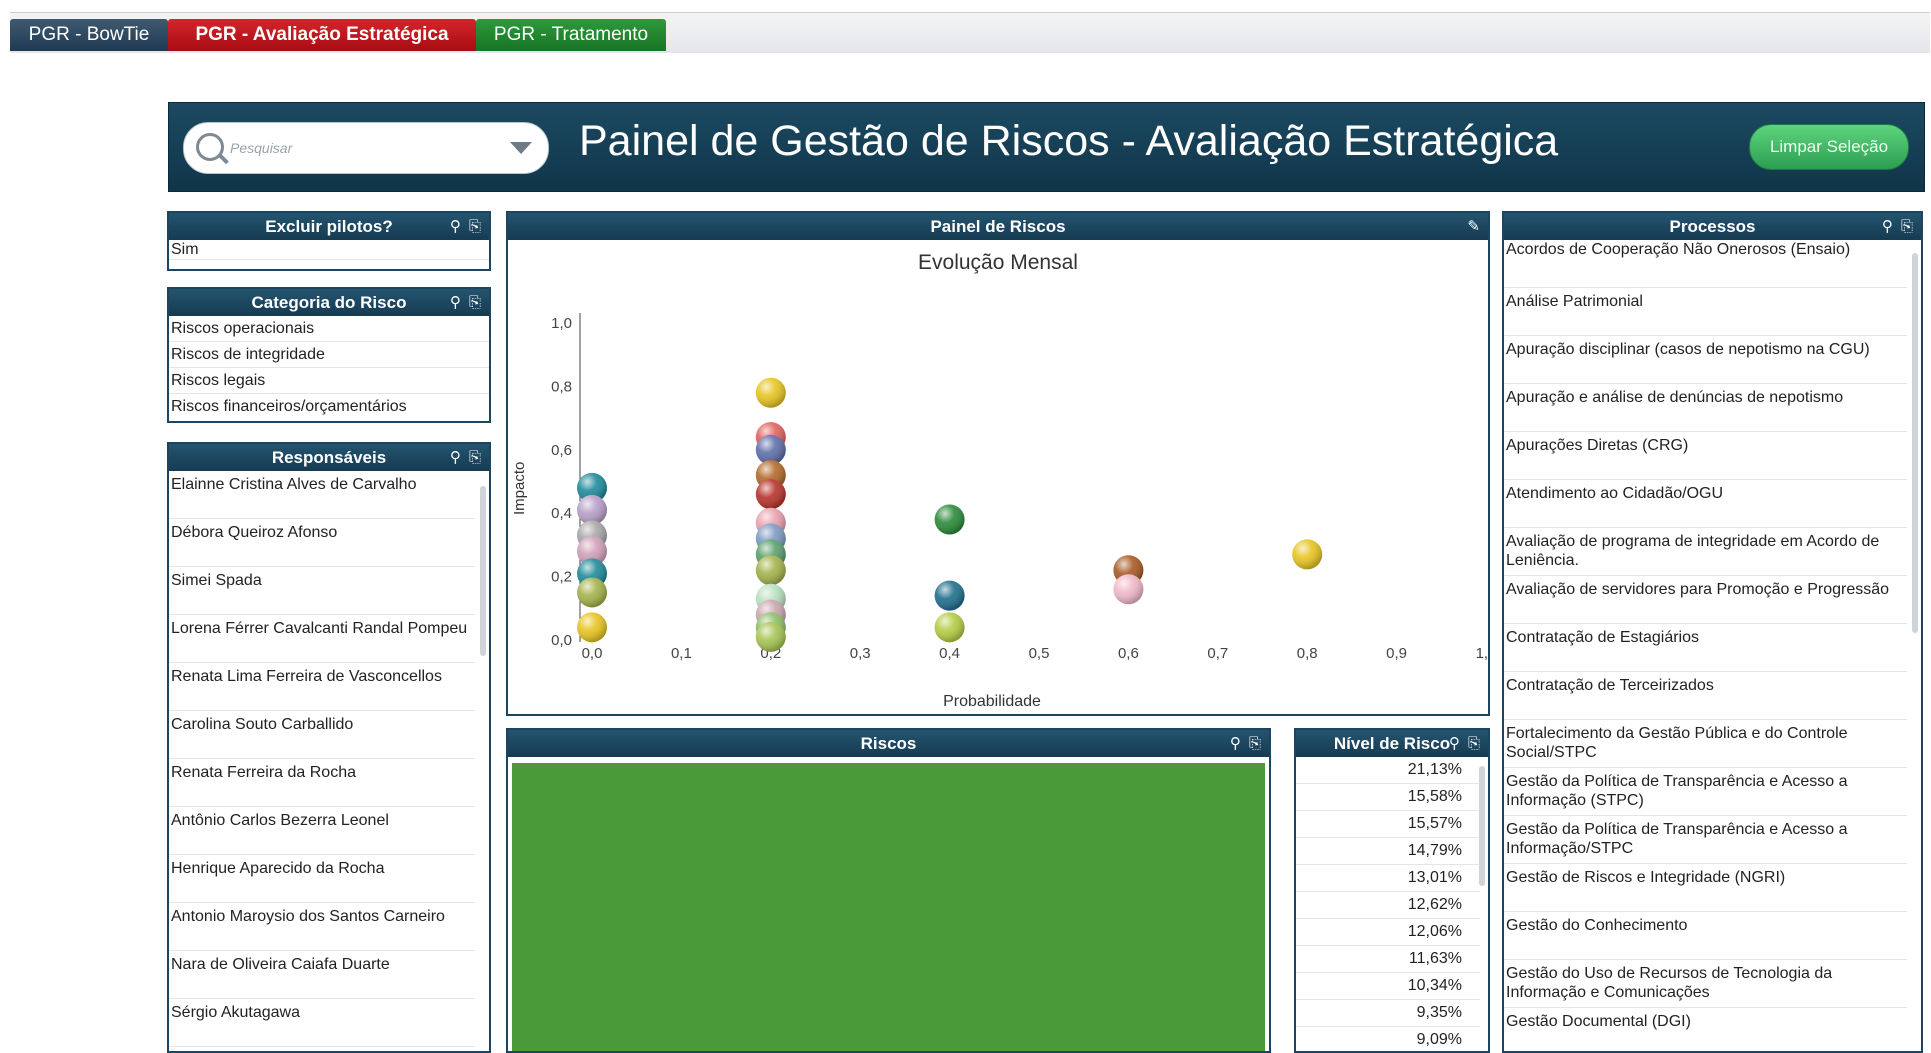 The image size is (1931, 1053). I want to click on list-item: Contratação de Estagiários, so click(1705, 648).